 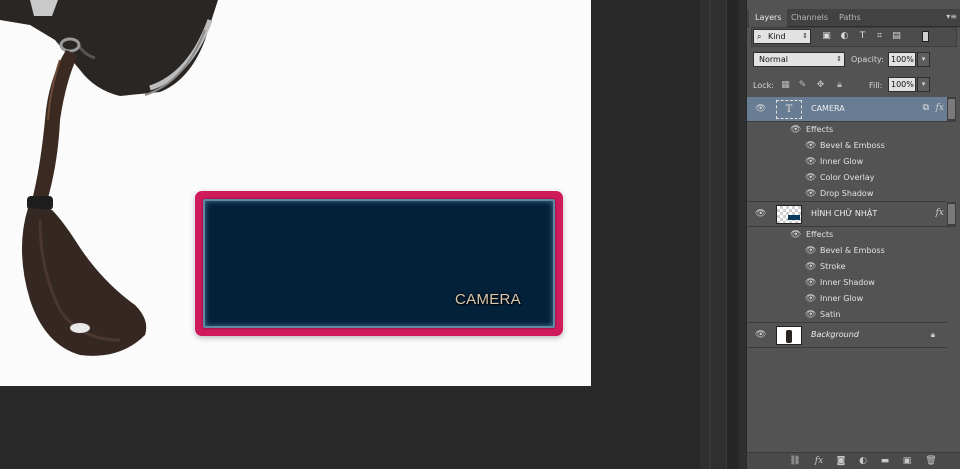 I want to click on adjustment-layer-icon: ◐, so click(x=863, y=461).